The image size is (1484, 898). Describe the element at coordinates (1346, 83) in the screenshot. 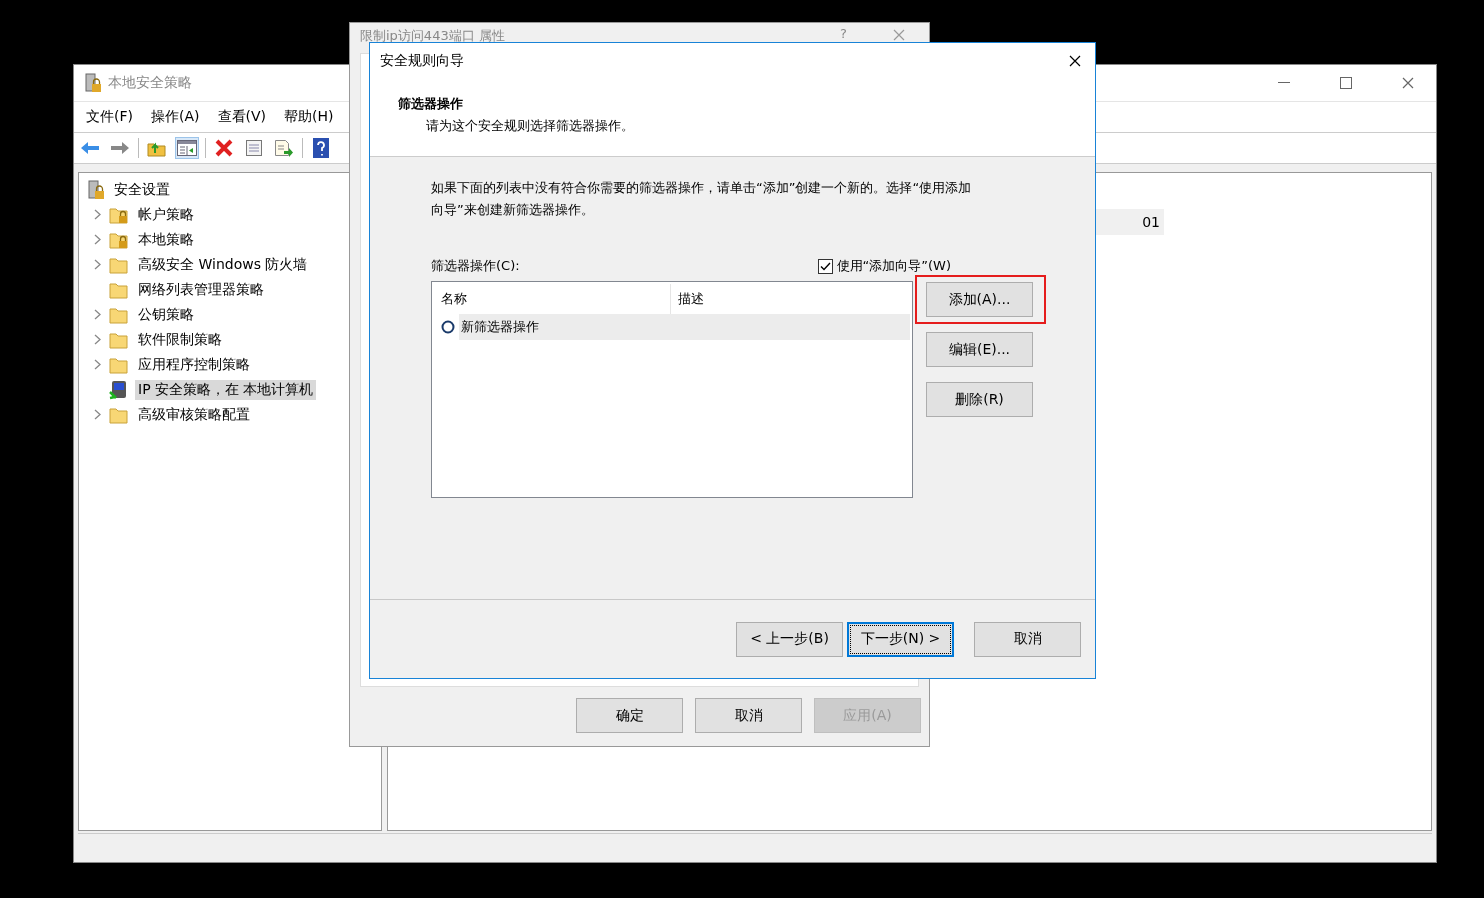

I see `maximize-icon` at that location.